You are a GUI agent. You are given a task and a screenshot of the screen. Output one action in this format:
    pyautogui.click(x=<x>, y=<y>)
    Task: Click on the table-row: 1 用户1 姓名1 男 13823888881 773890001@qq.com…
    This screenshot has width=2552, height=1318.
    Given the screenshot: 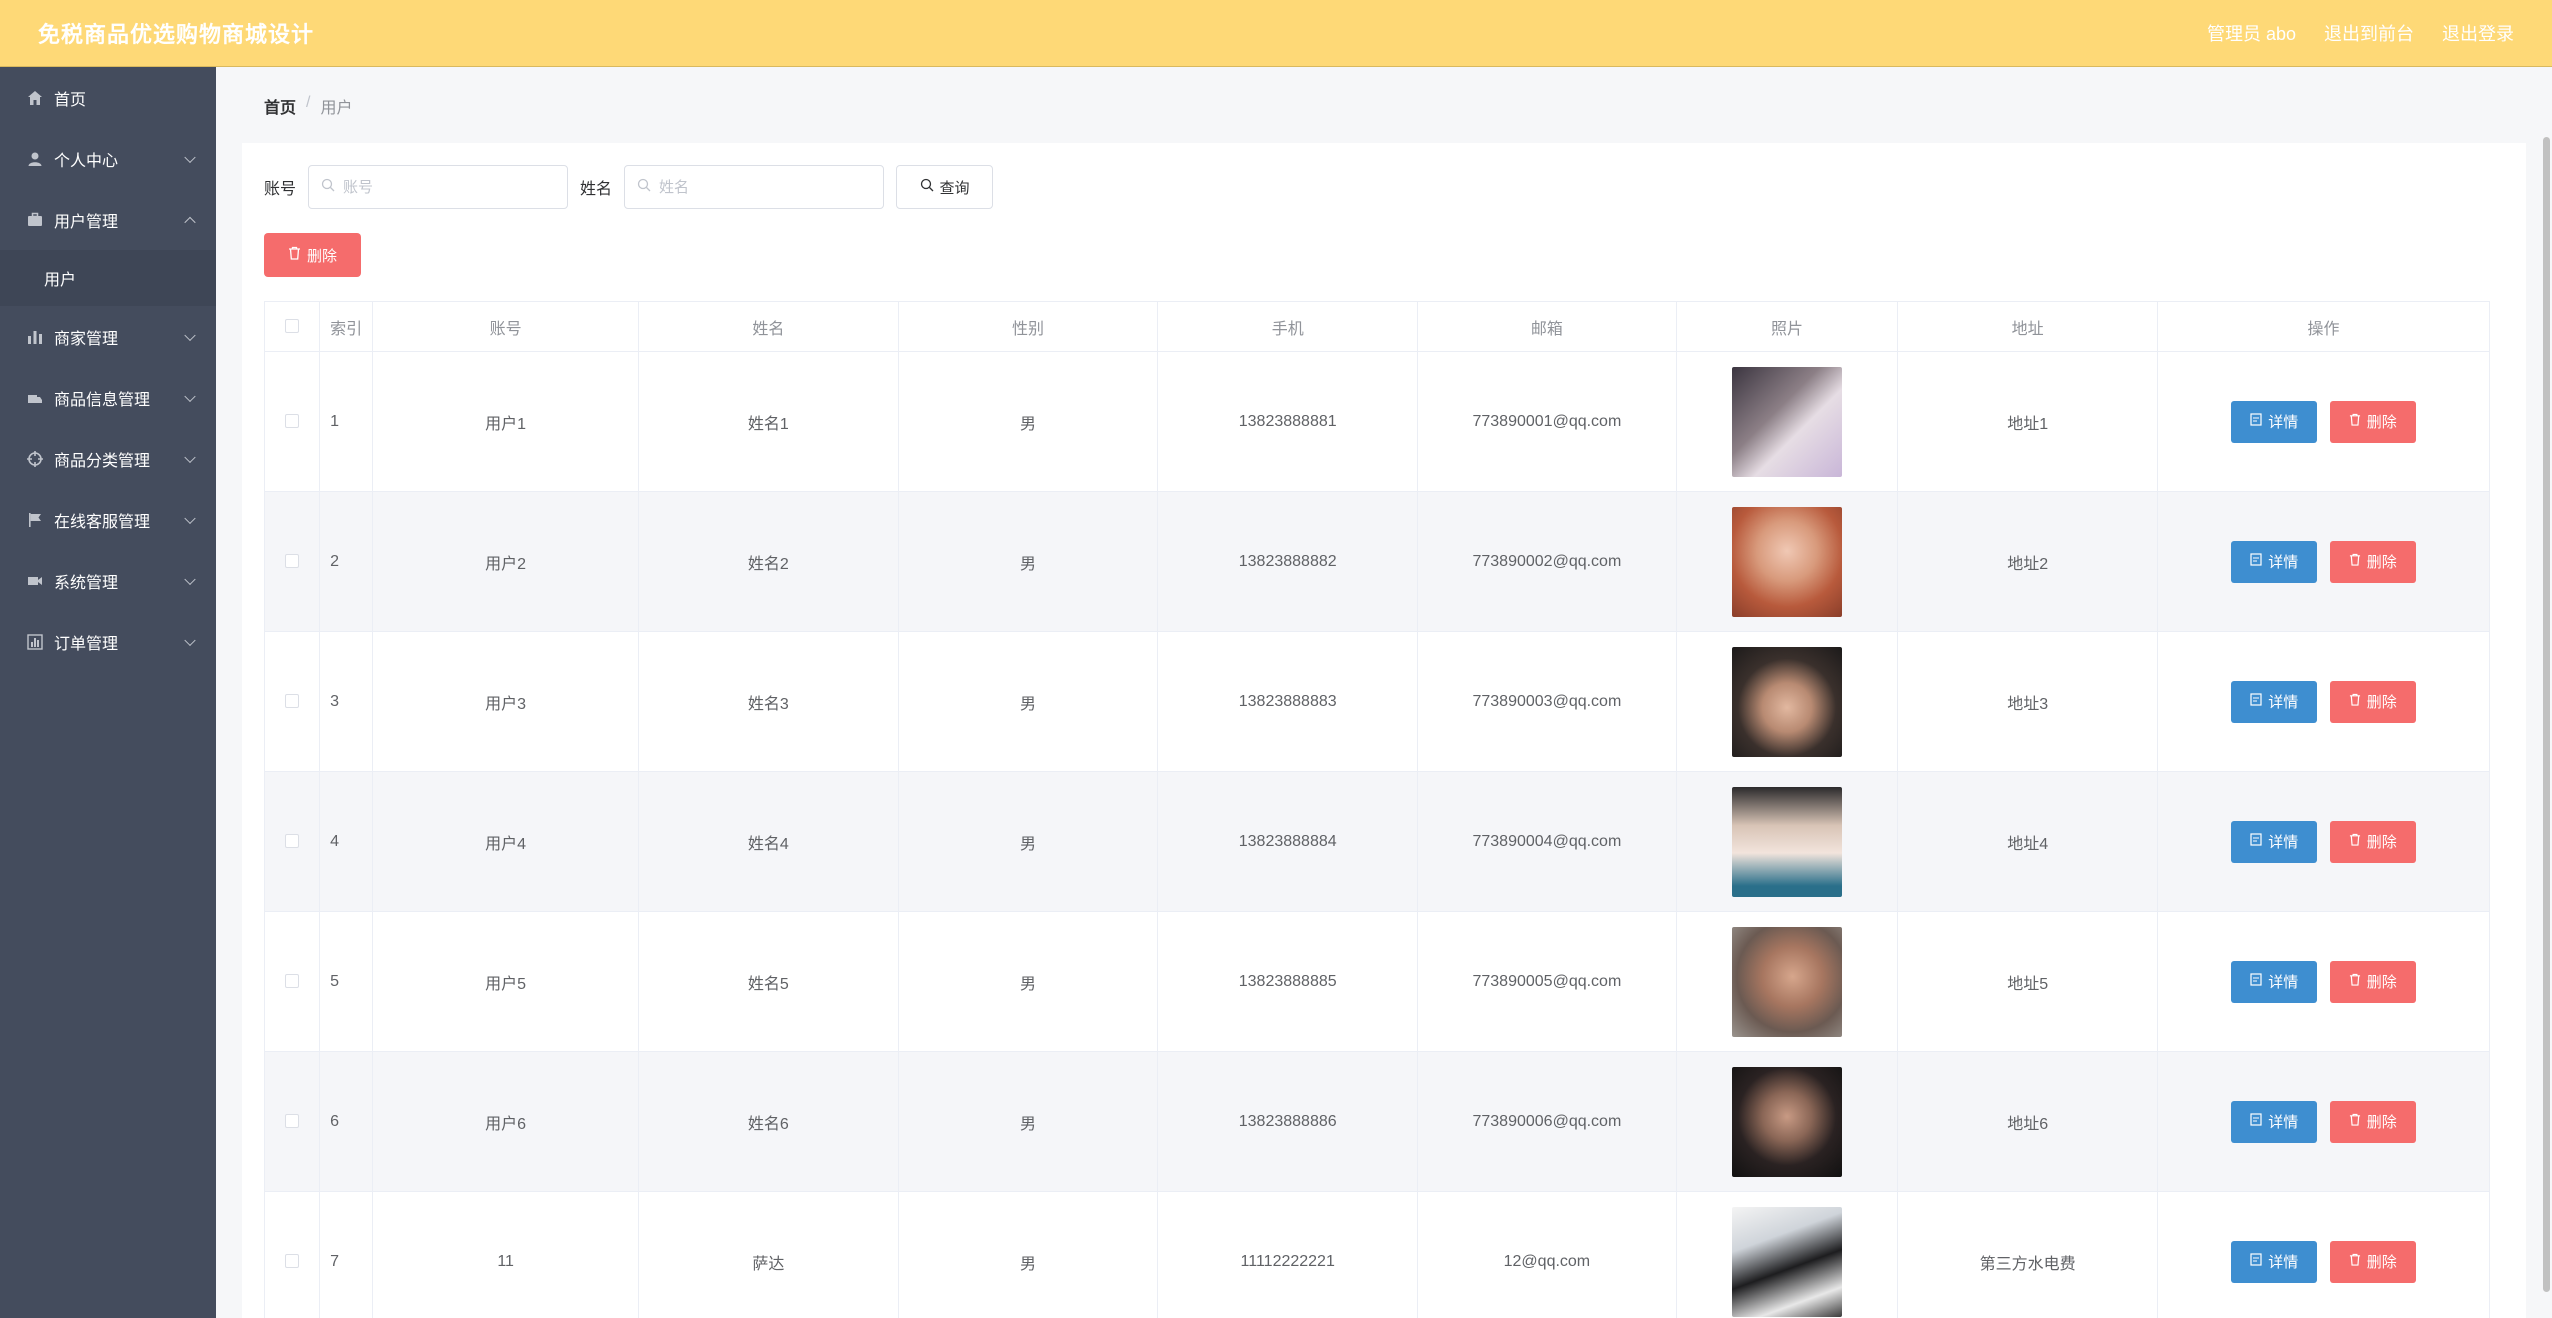 What is the action you would take?
    pyautogui.click(x=1376, y=421)
    